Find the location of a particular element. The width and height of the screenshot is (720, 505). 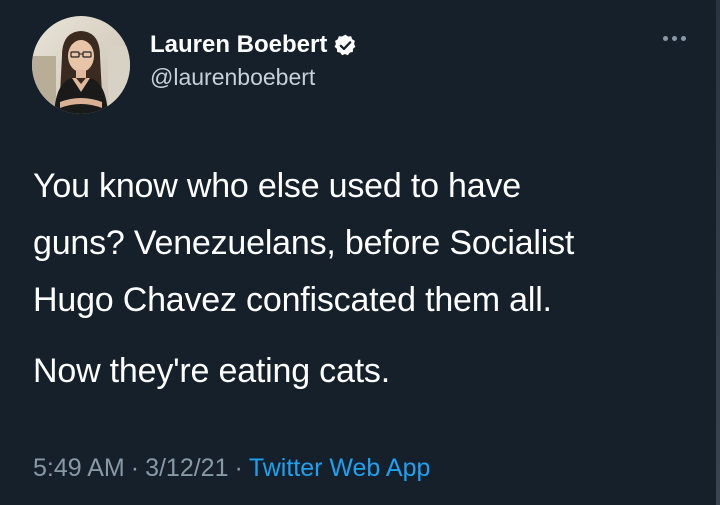

display-name: Lauren Boebert is located at coordinates (238, 45).